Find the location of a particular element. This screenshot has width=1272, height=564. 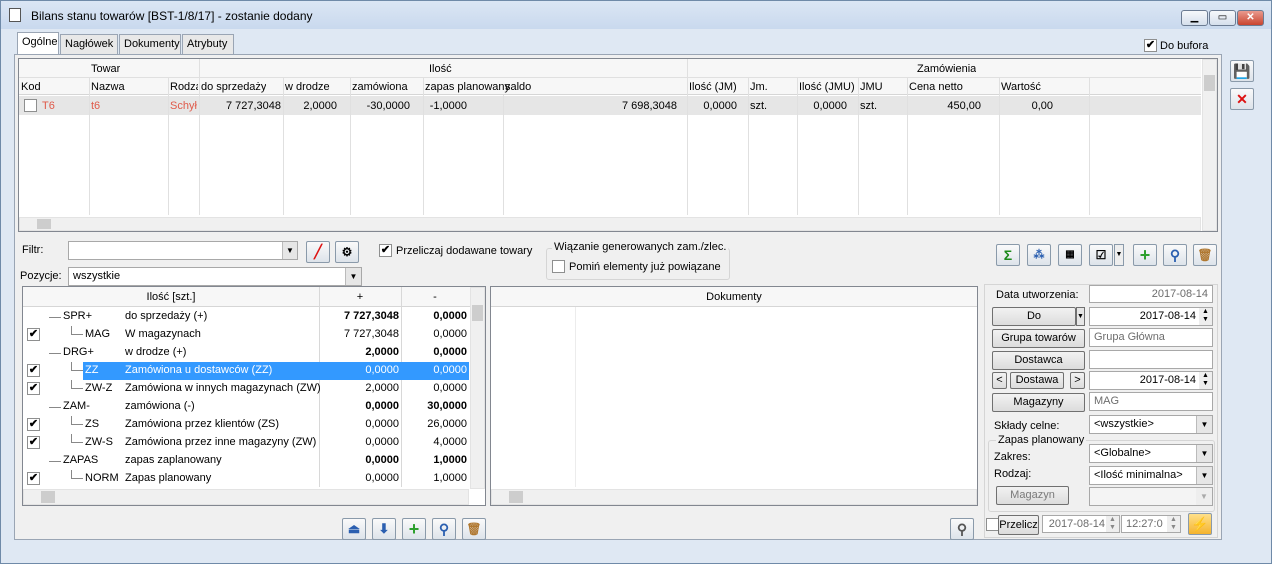

col-cena-netto: Cena netto is located at coordinates (936, 87).